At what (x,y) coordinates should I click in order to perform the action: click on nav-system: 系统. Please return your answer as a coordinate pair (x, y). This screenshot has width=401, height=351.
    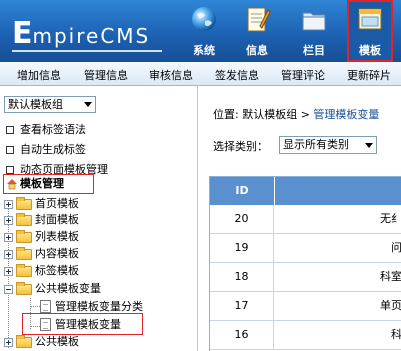
    Looking at the image, I should click on (204, 31).